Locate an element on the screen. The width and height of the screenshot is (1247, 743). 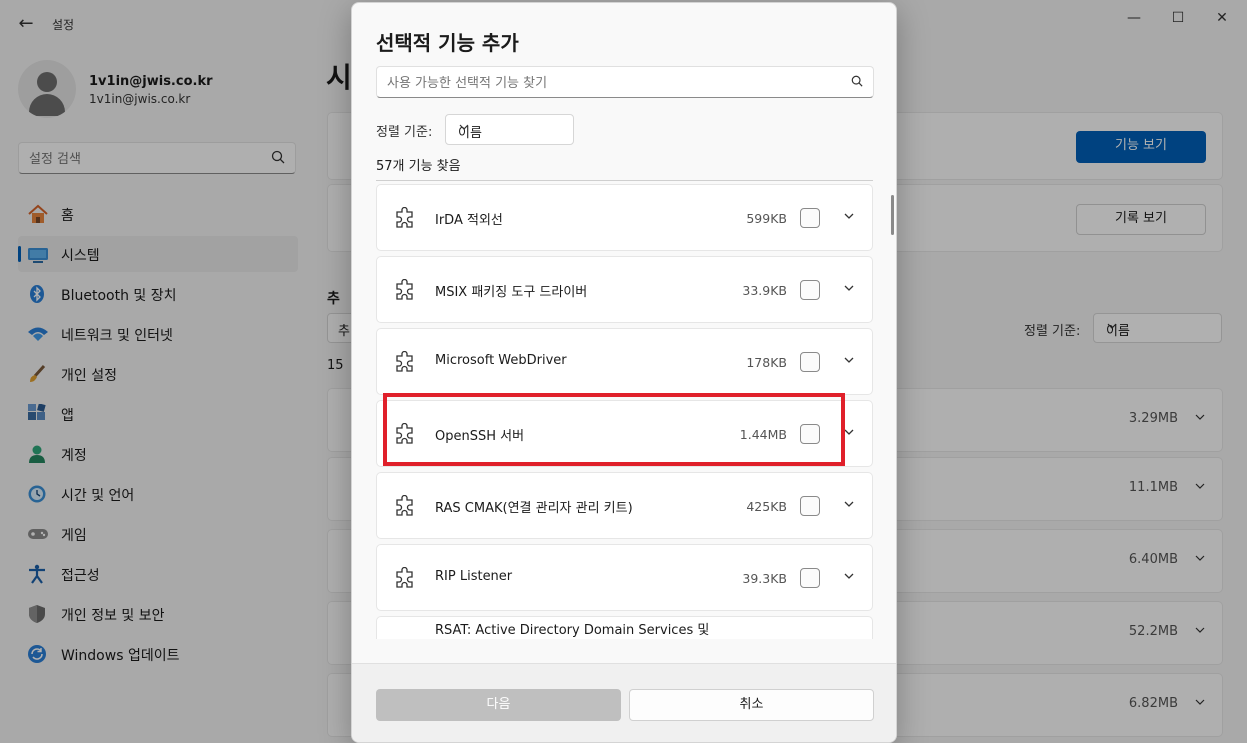
cancel-button: 취소 is located at coordinates (751, 705).